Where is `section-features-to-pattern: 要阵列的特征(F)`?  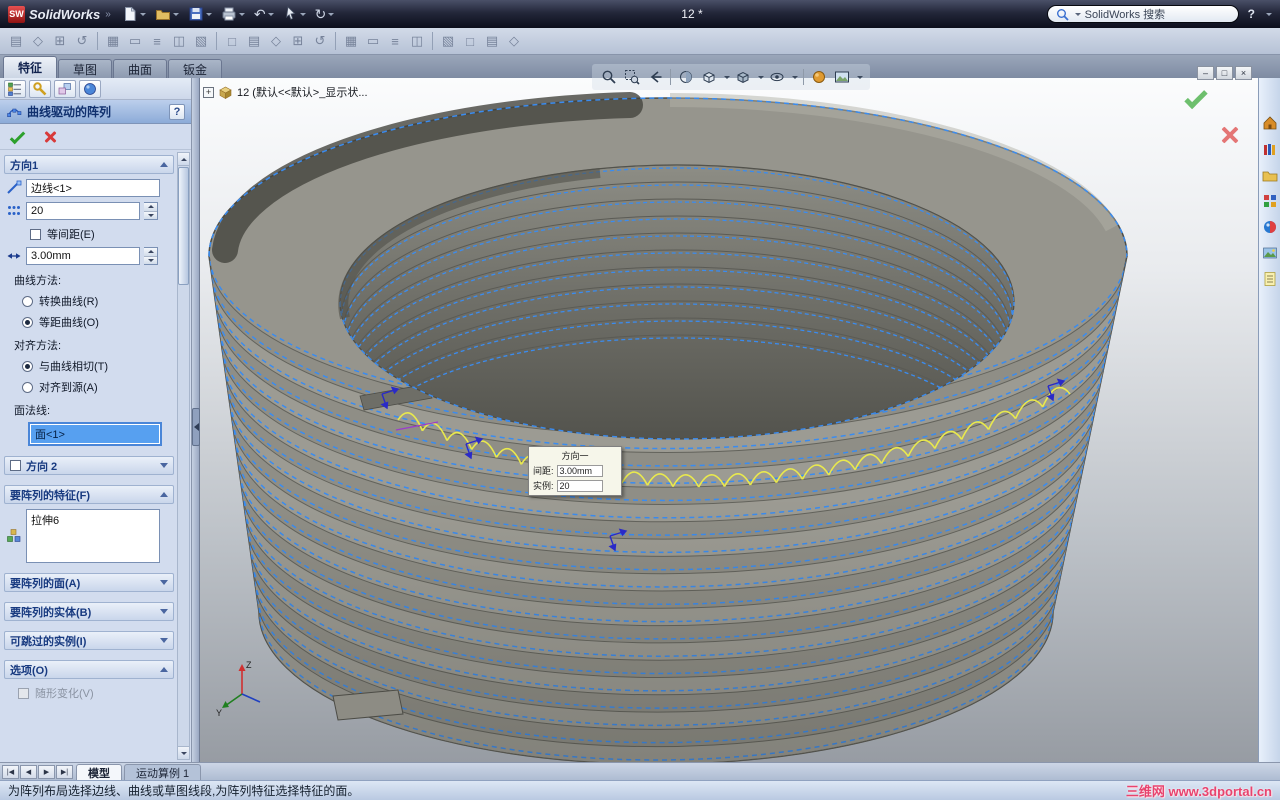
section-features-to-pattern: 要阵列的特征(F) is located at coordinates (89, 494).